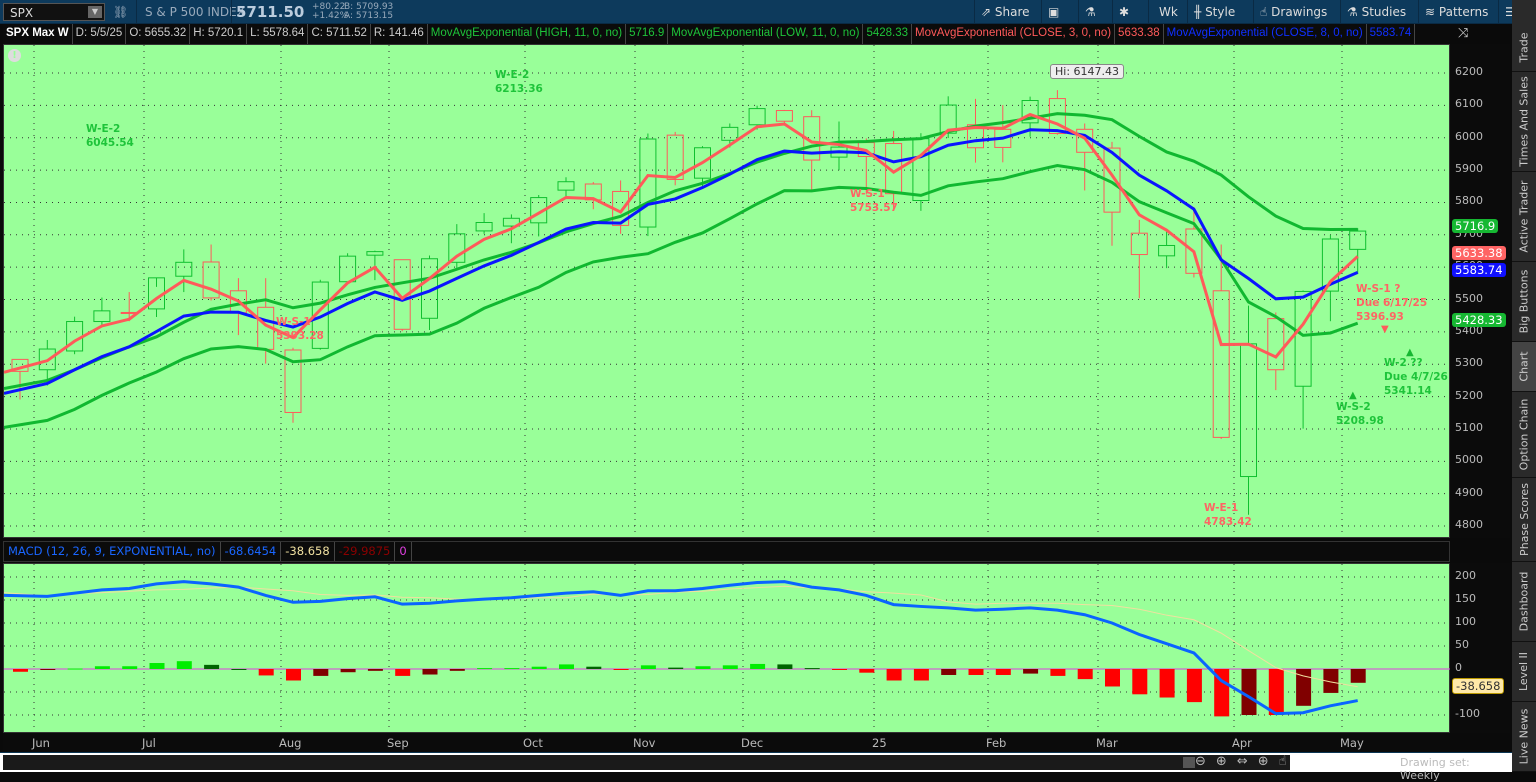  I want to click on bar-range: R: 141.46, so click(399, 34).